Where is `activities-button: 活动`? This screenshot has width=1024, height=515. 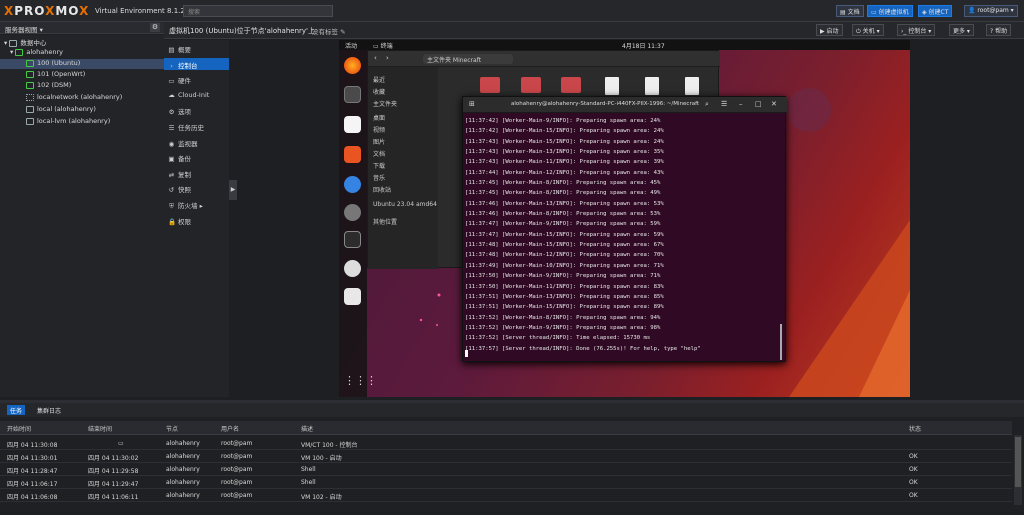 activities-button: 活动 is located at coordinates (351, 45).